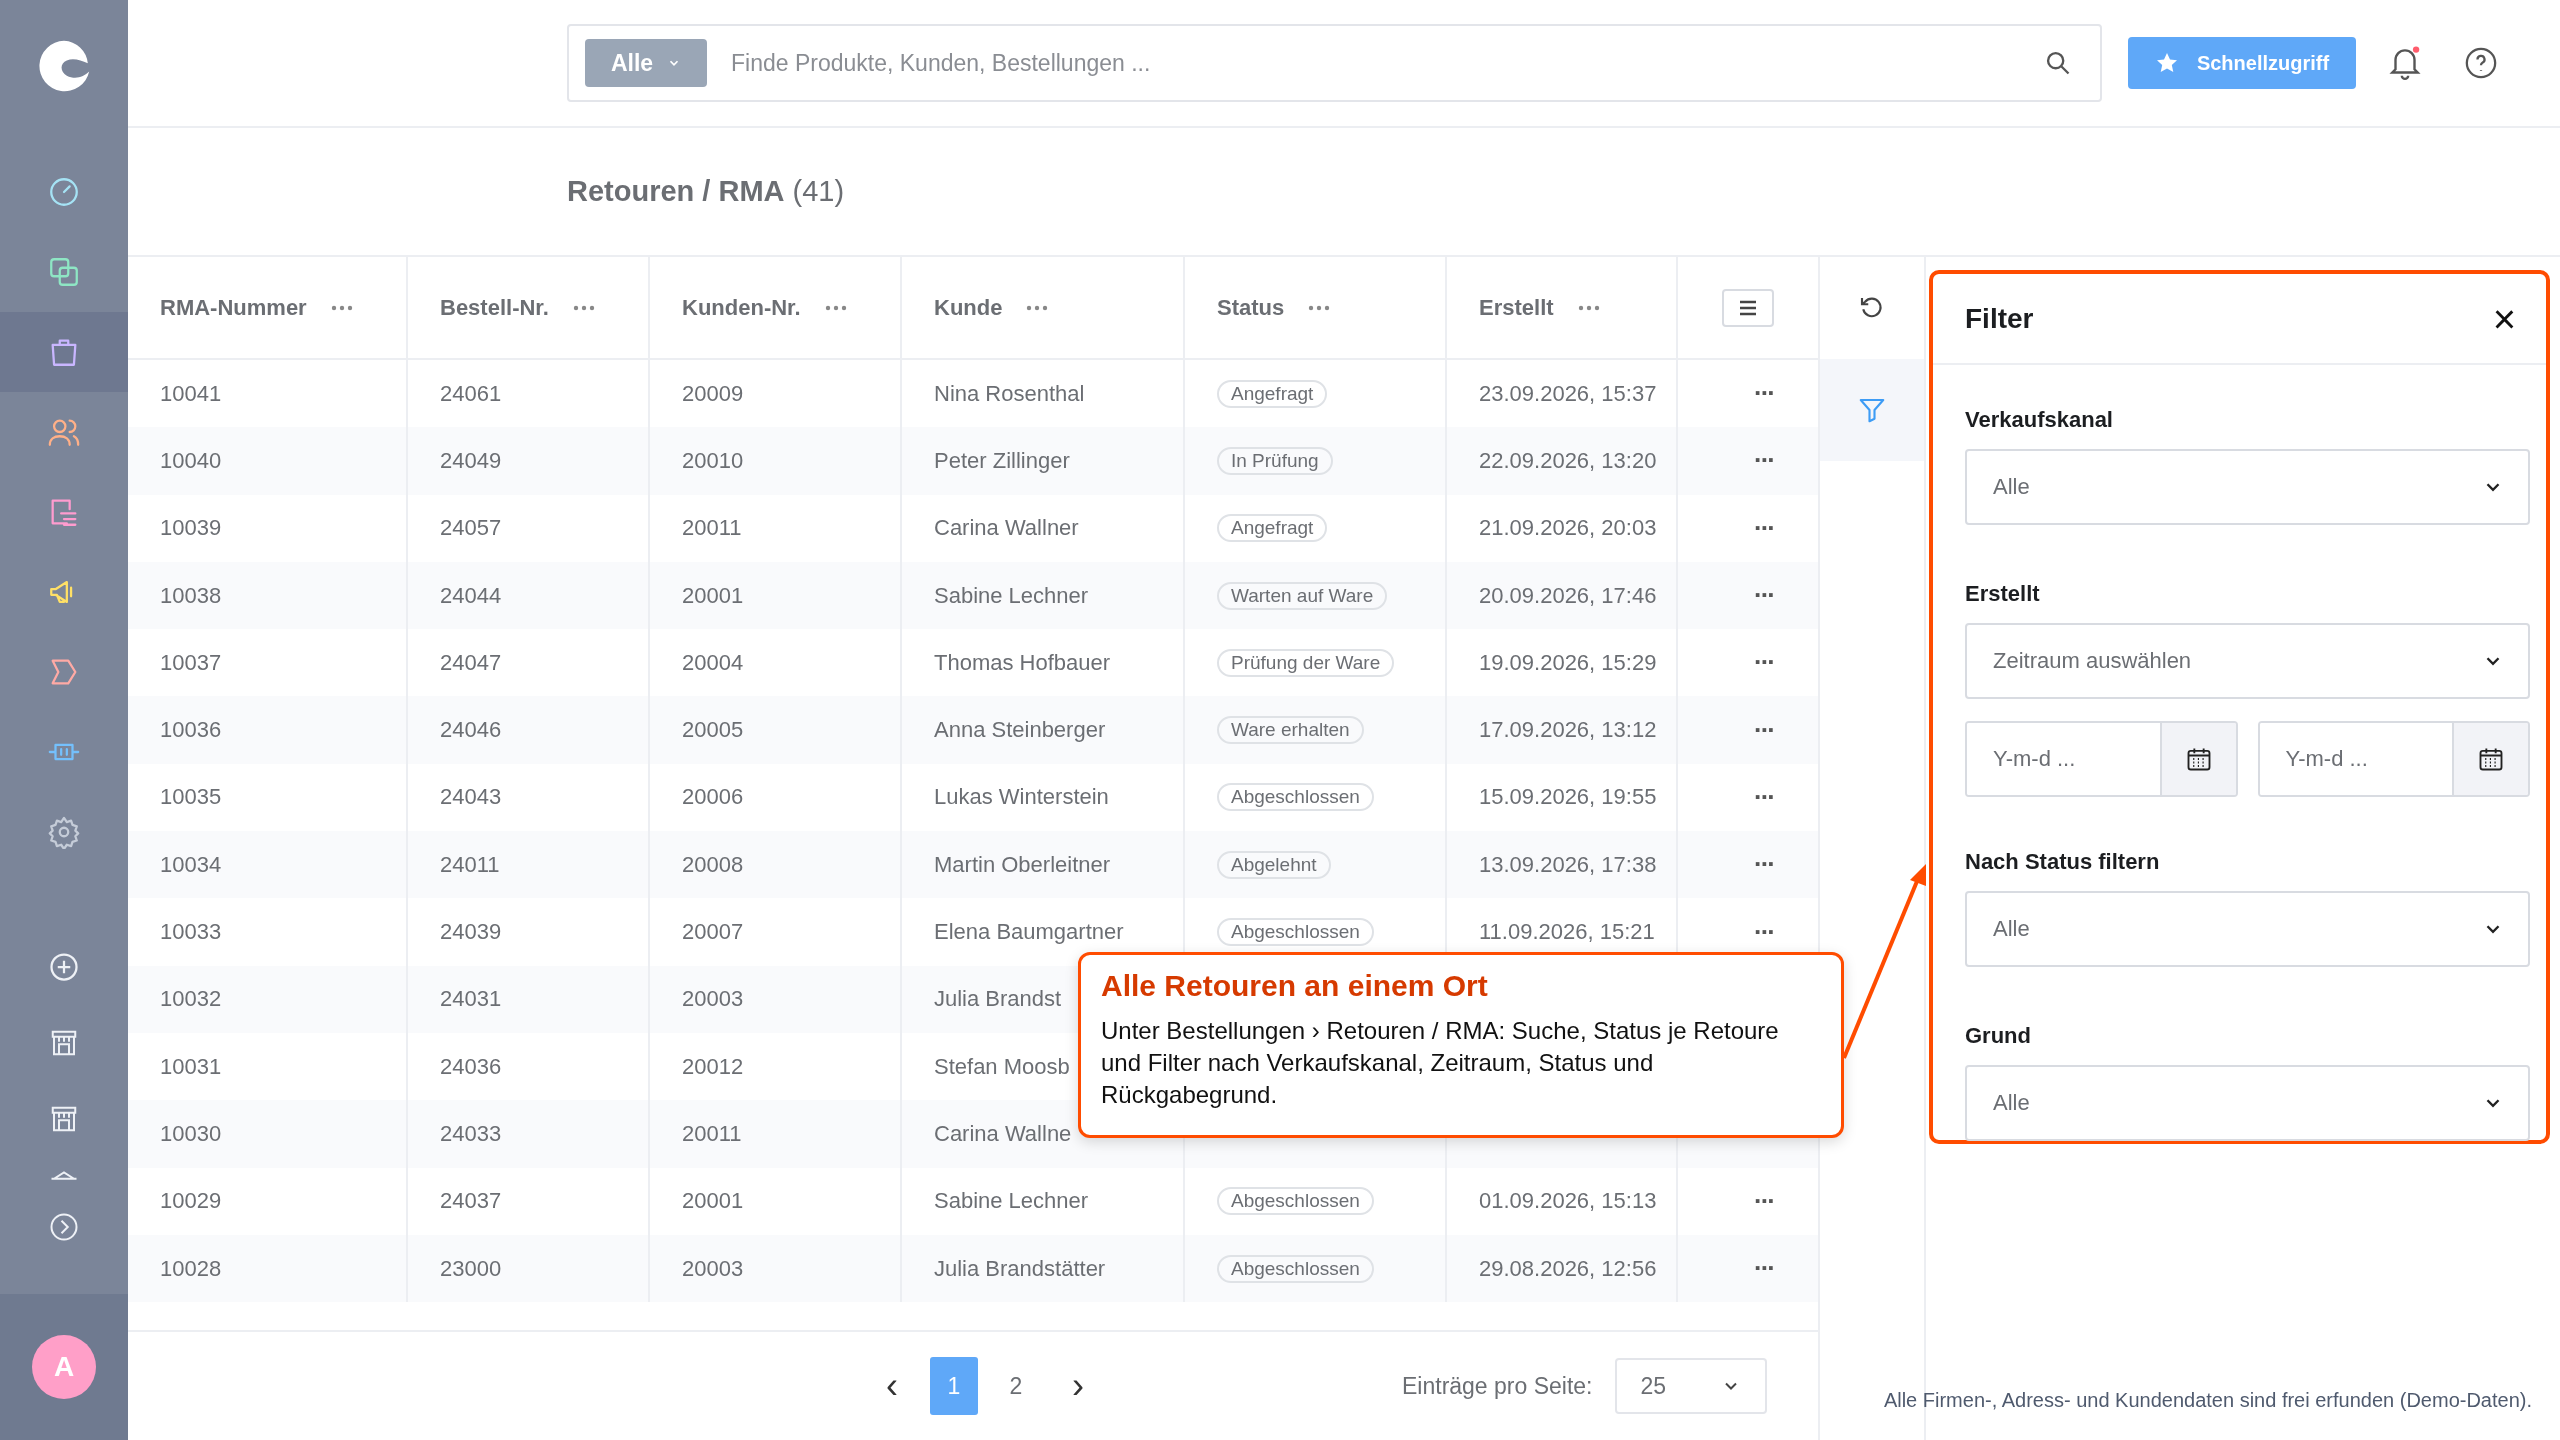 Image resolution: width=2560 pixels, height=1440 pixels. Describe the element at coordinates (713, 460) in the screenshot. I see `table-cell: 20010` at that location.